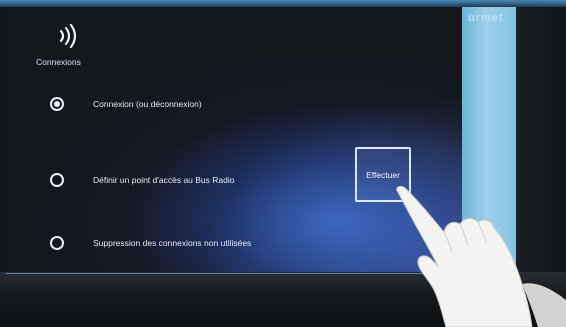 This screenshot has height=327, width=566. What do you see at coordinates (283, 3) in the screenshot?
I see `top-edge` at bounding box center [283, 3].